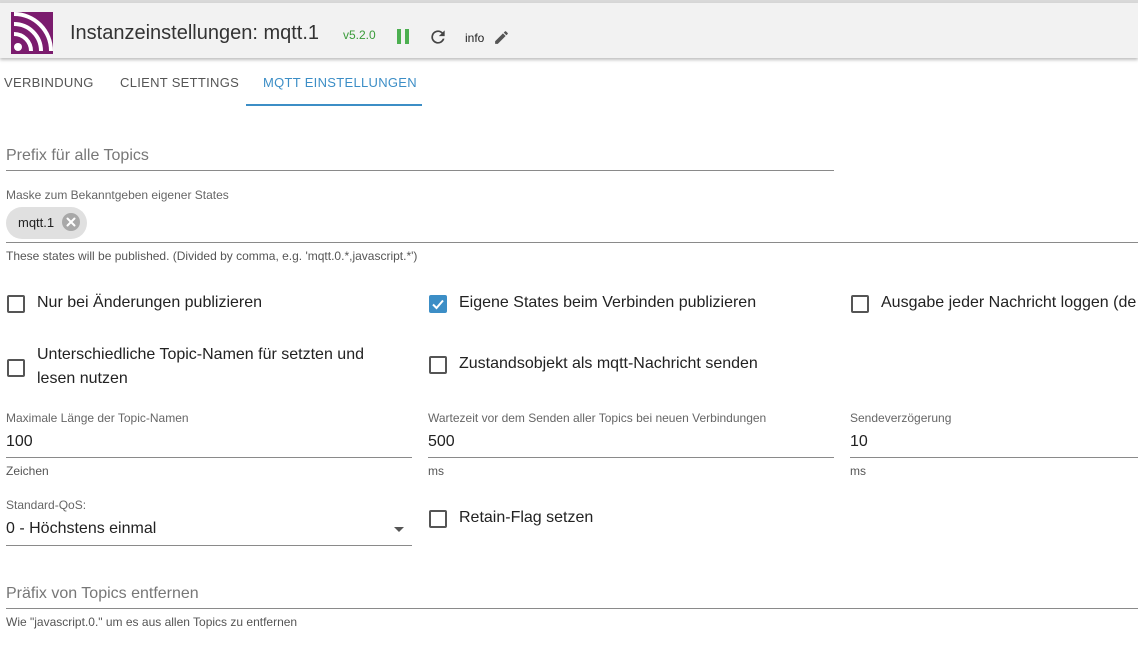 This screenshot has width=1138, height=647. What do you see at coordinates (501, 37) in the screenshot?
I see `edit-pencil-icon` at bounding box center [501, 37].